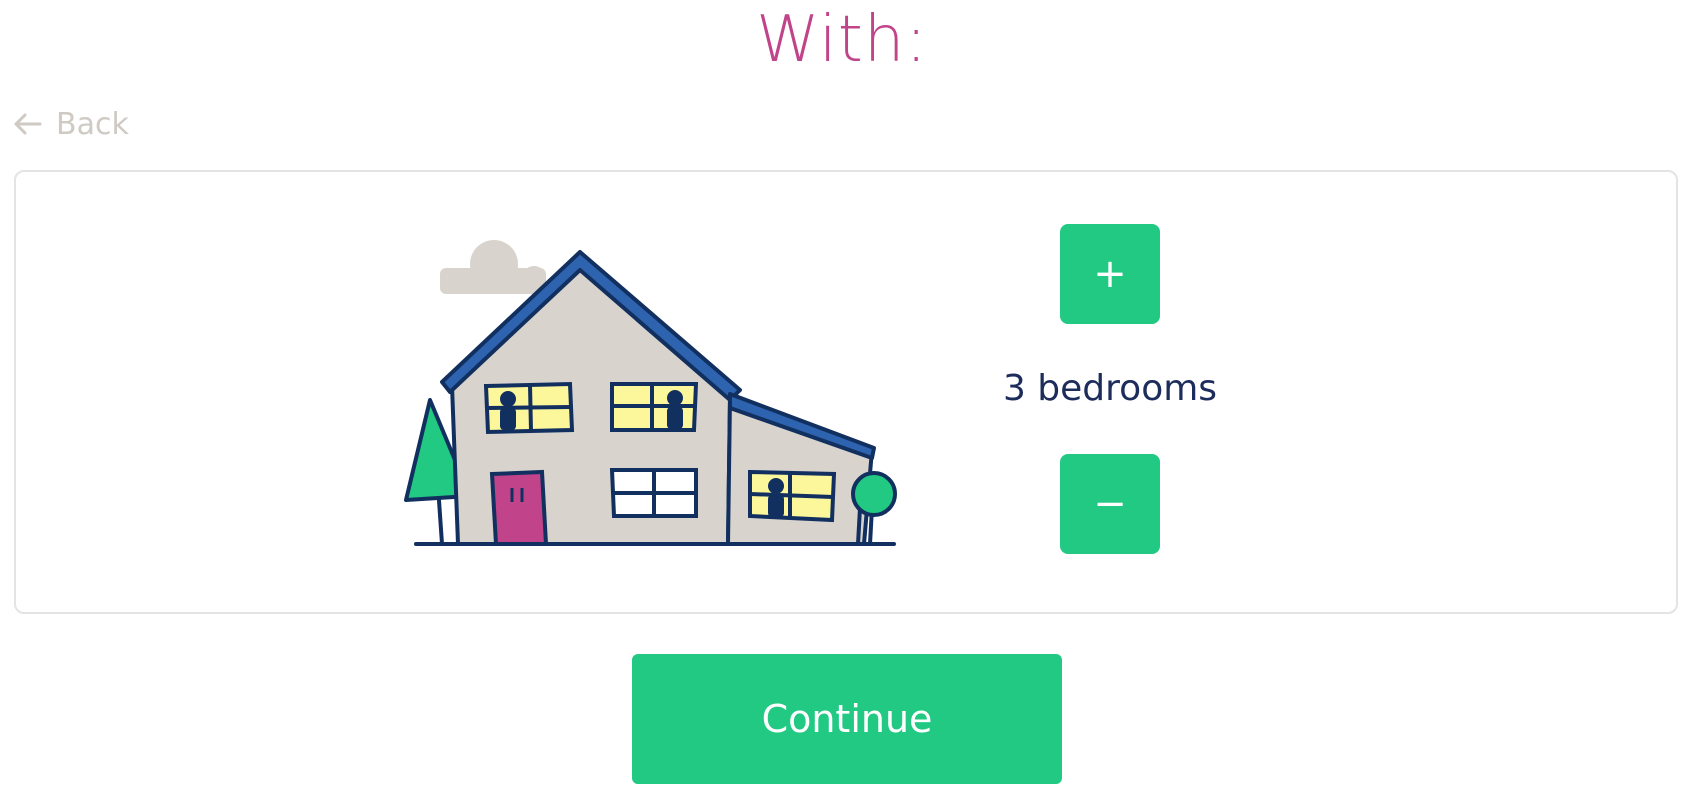  Describe the element at coordinates (654, 407) in the screenshot. I see `window-top-right` at that location.